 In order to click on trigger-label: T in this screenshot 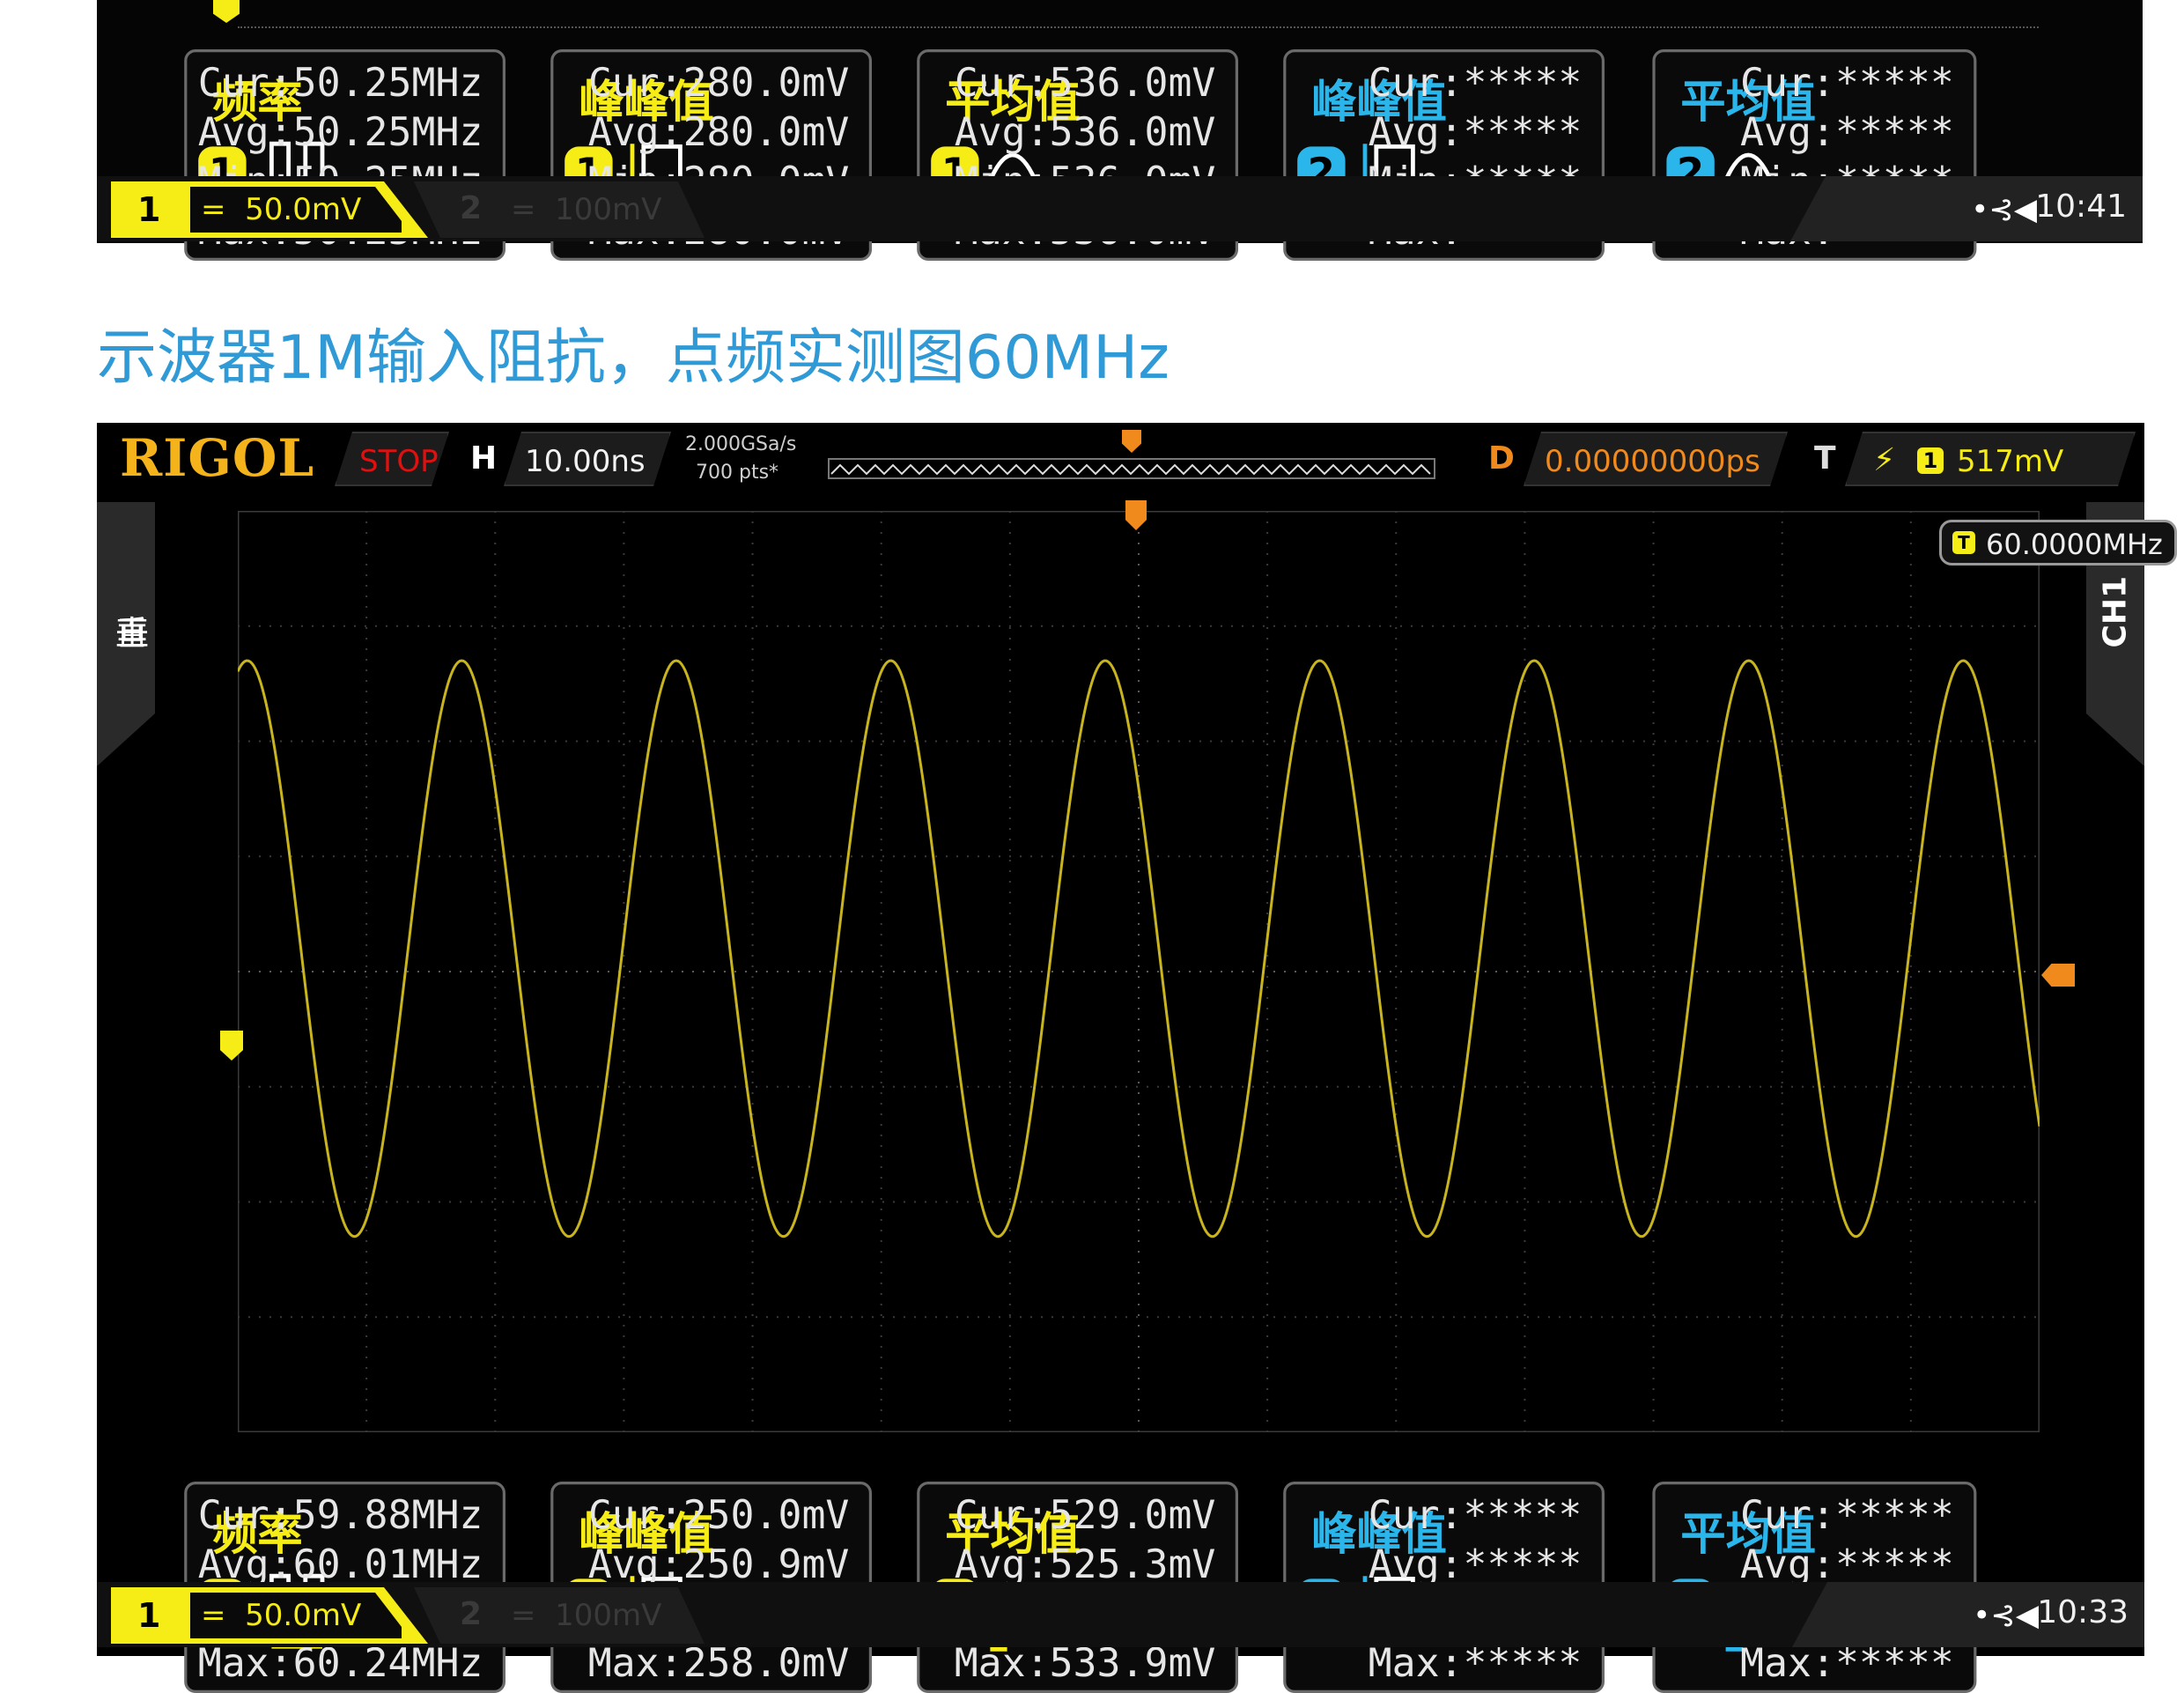, I will do `click(1825, 458)`.